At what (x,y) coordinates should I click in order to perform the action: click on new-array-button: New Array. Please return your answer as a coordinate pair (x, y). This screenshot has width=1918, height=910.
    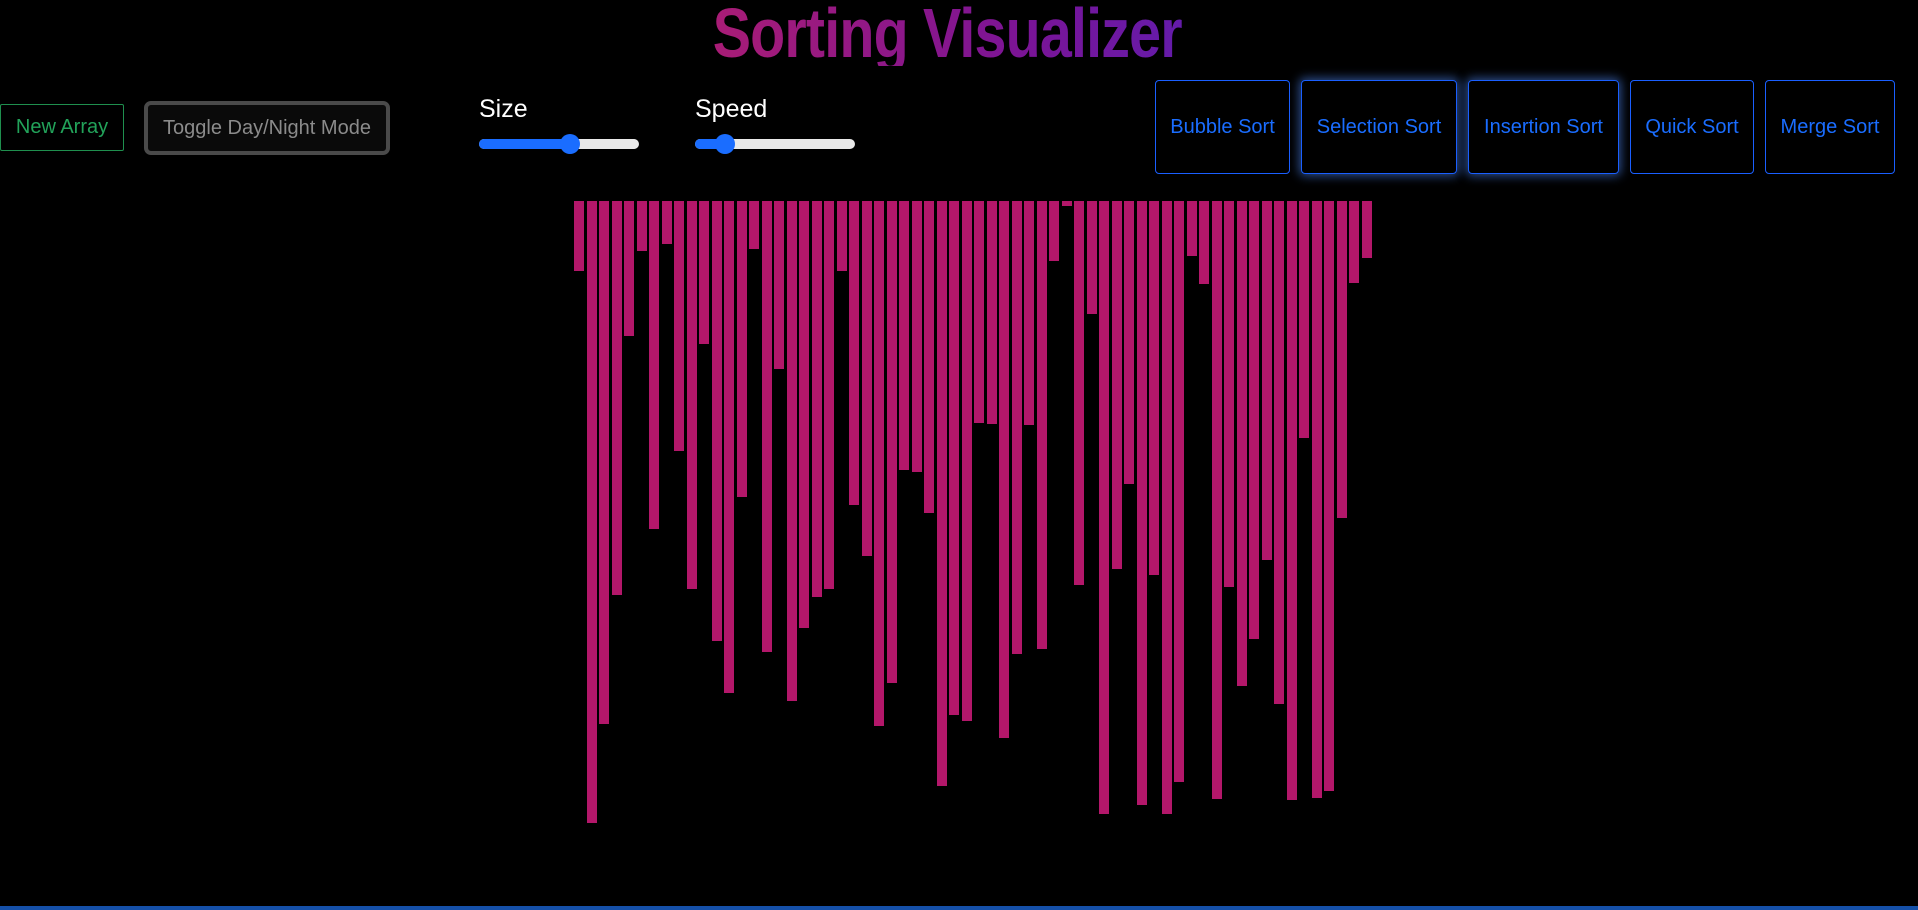
    Looking at the image, I should click on (62, 127).